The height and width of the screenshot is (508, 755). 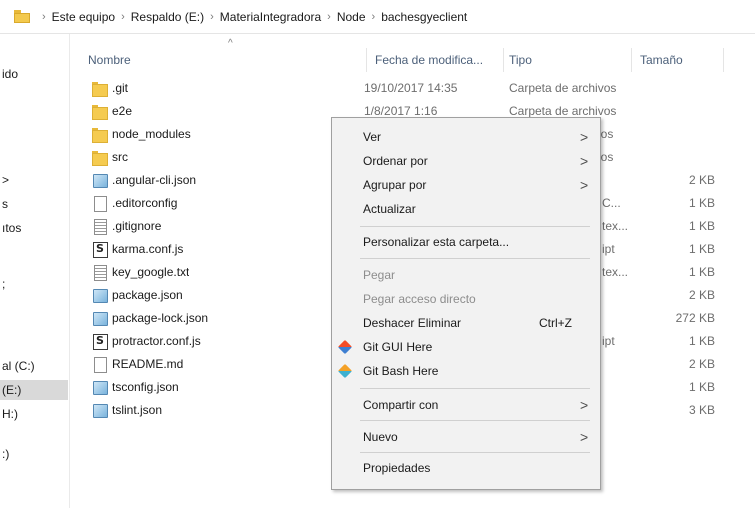 What do you see at coordinates (148, 364) in the screenshot?
I see `file-name: README.md` at bounding box center [148, 364].